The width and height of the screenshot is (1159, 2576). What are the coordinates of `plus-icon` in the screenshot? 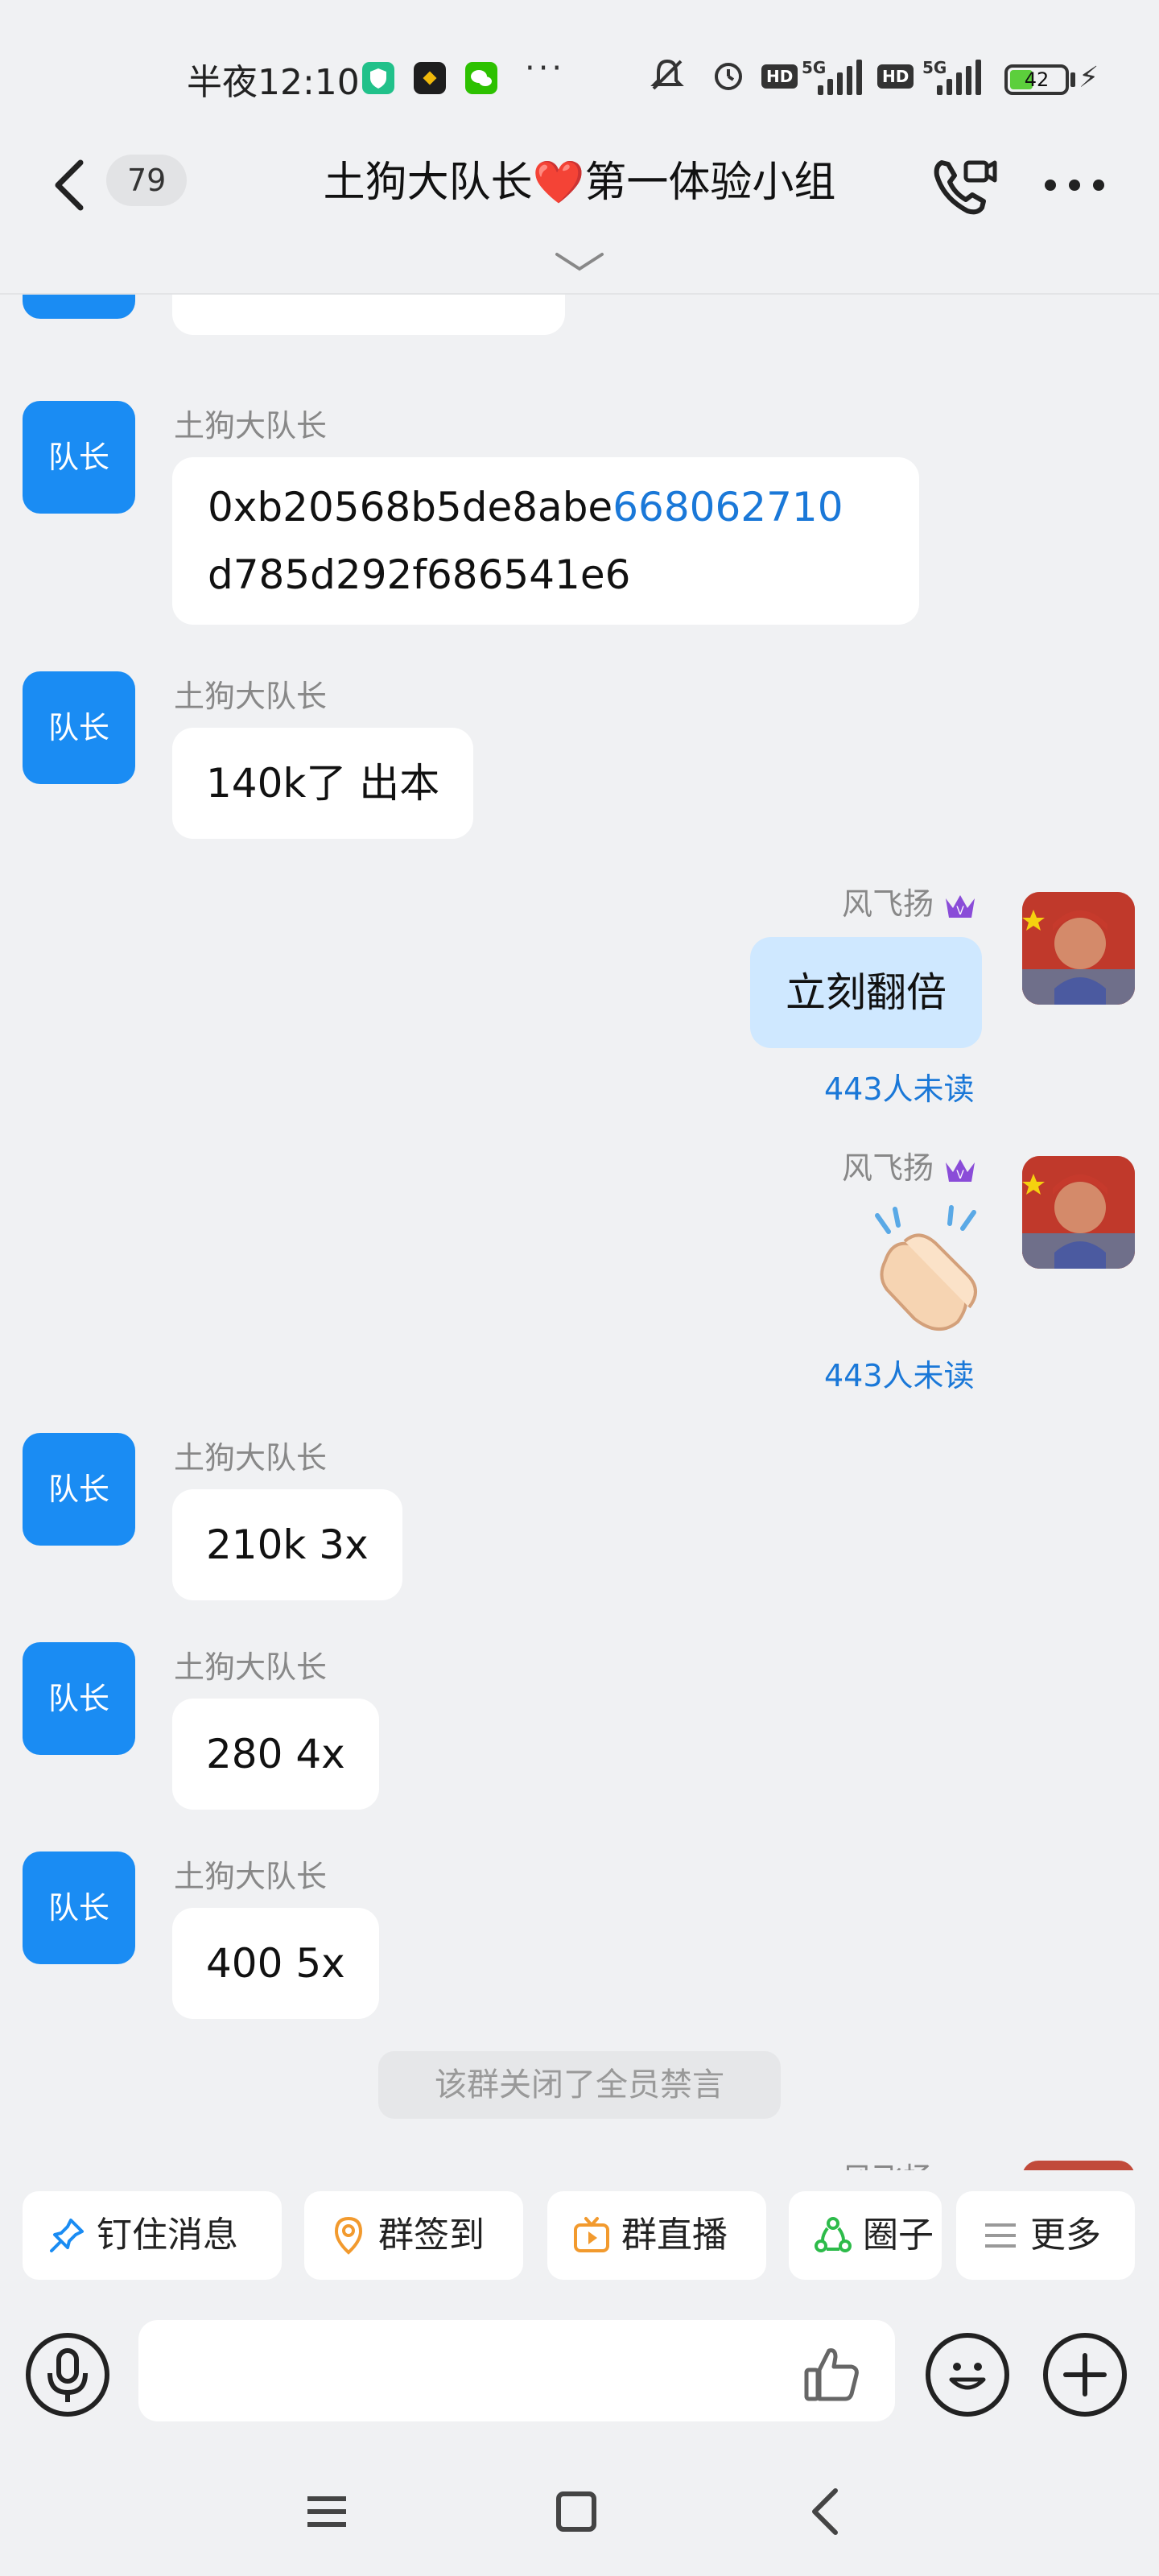 It's located at (1085, 2374).